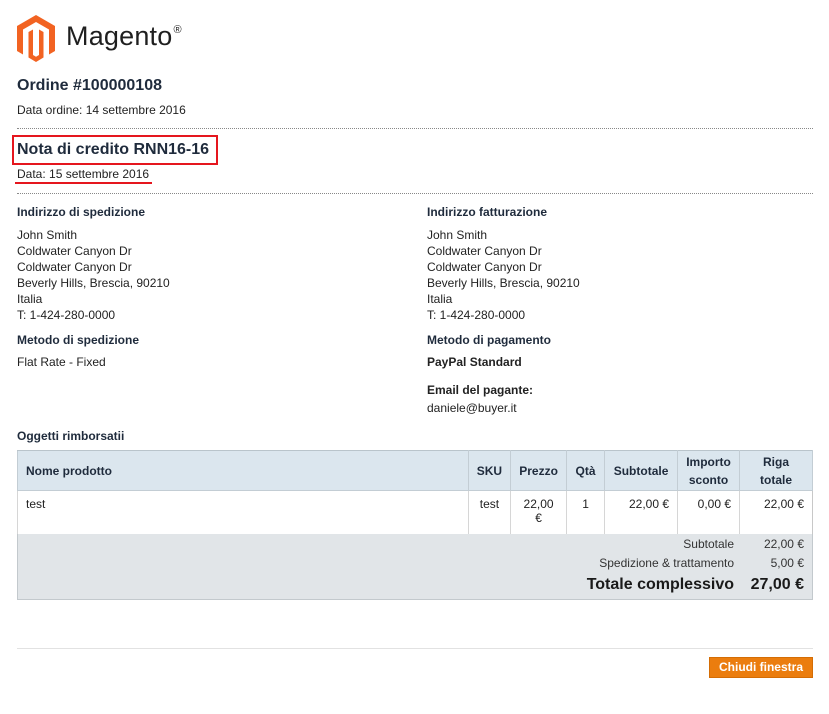 The height and width of the screenshot is (714, 829). I want to click on grand-total-row: Totale complessivo 27,00 €, so click(619, 585).